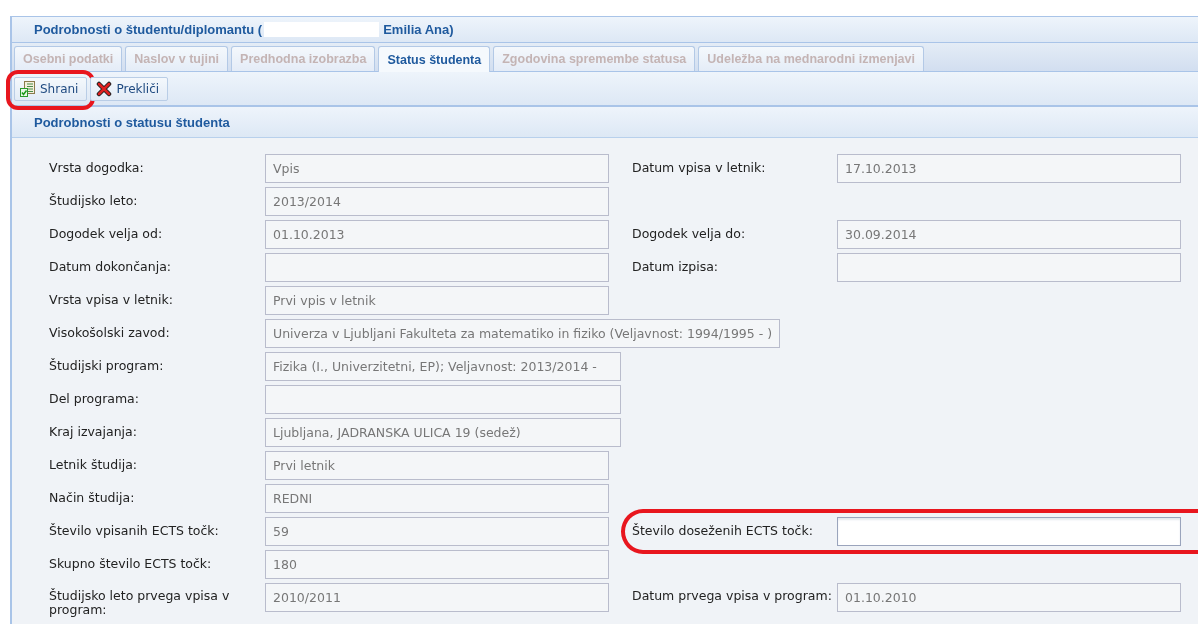  What do you see at coordinates (434, 59) in the screenshot?
I see `tab: Status študenta` at bounding box center [434, 59].